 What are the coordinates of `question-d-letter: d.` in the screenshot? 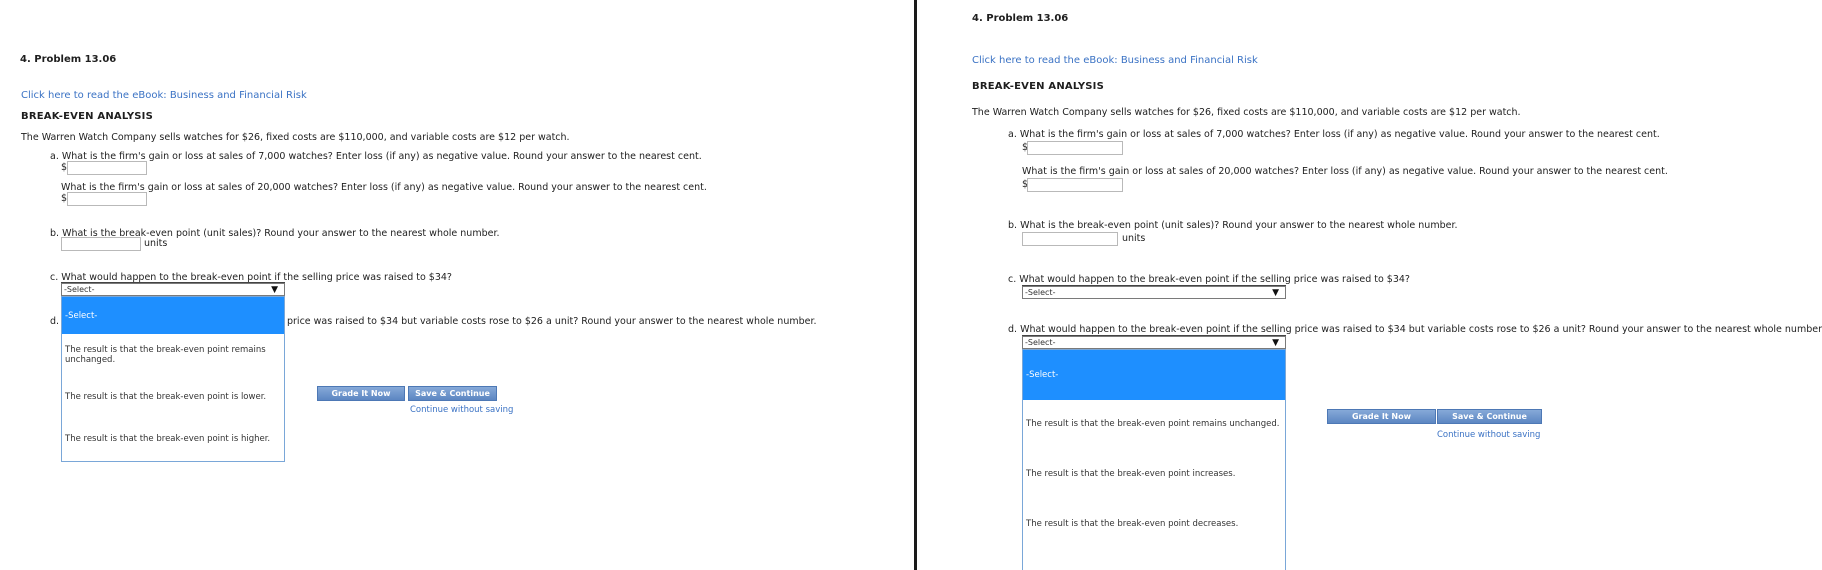 It's located at (55, 321).